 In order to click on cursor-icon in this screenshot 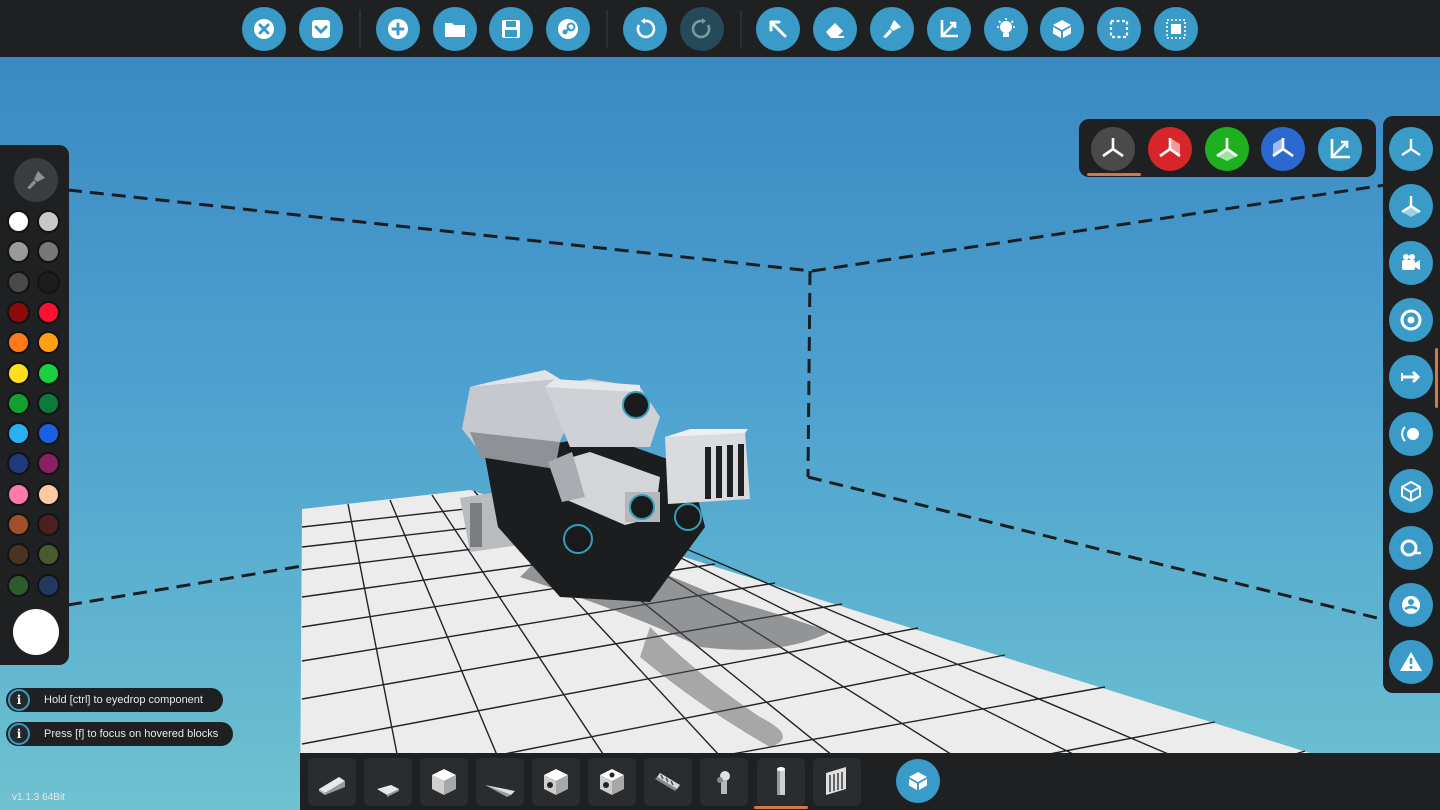, I will do `click(778, 29)`.